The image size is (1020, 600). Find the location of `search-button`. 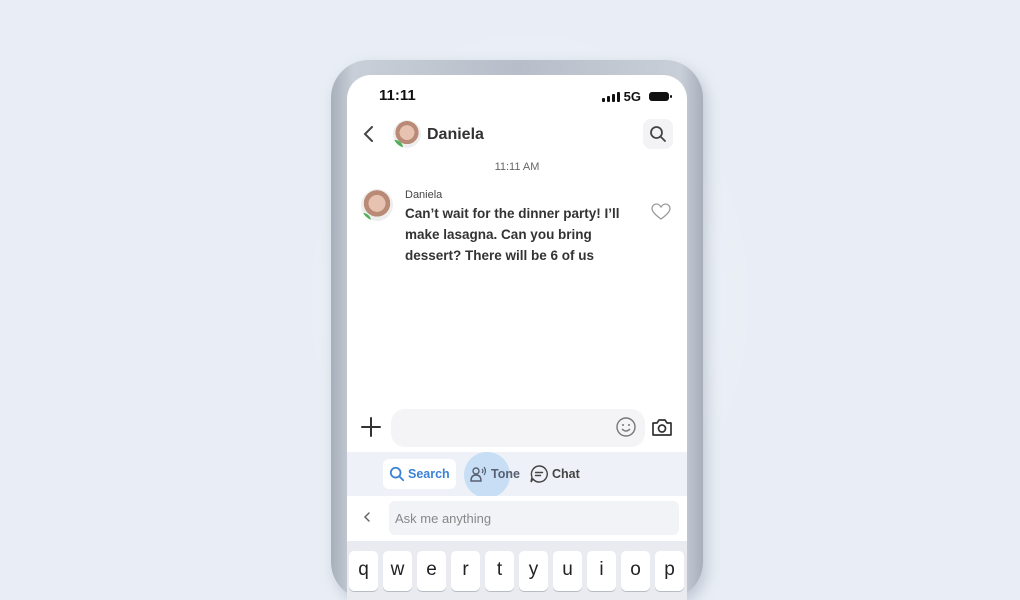

search-button is located at coordinates (658, 134).